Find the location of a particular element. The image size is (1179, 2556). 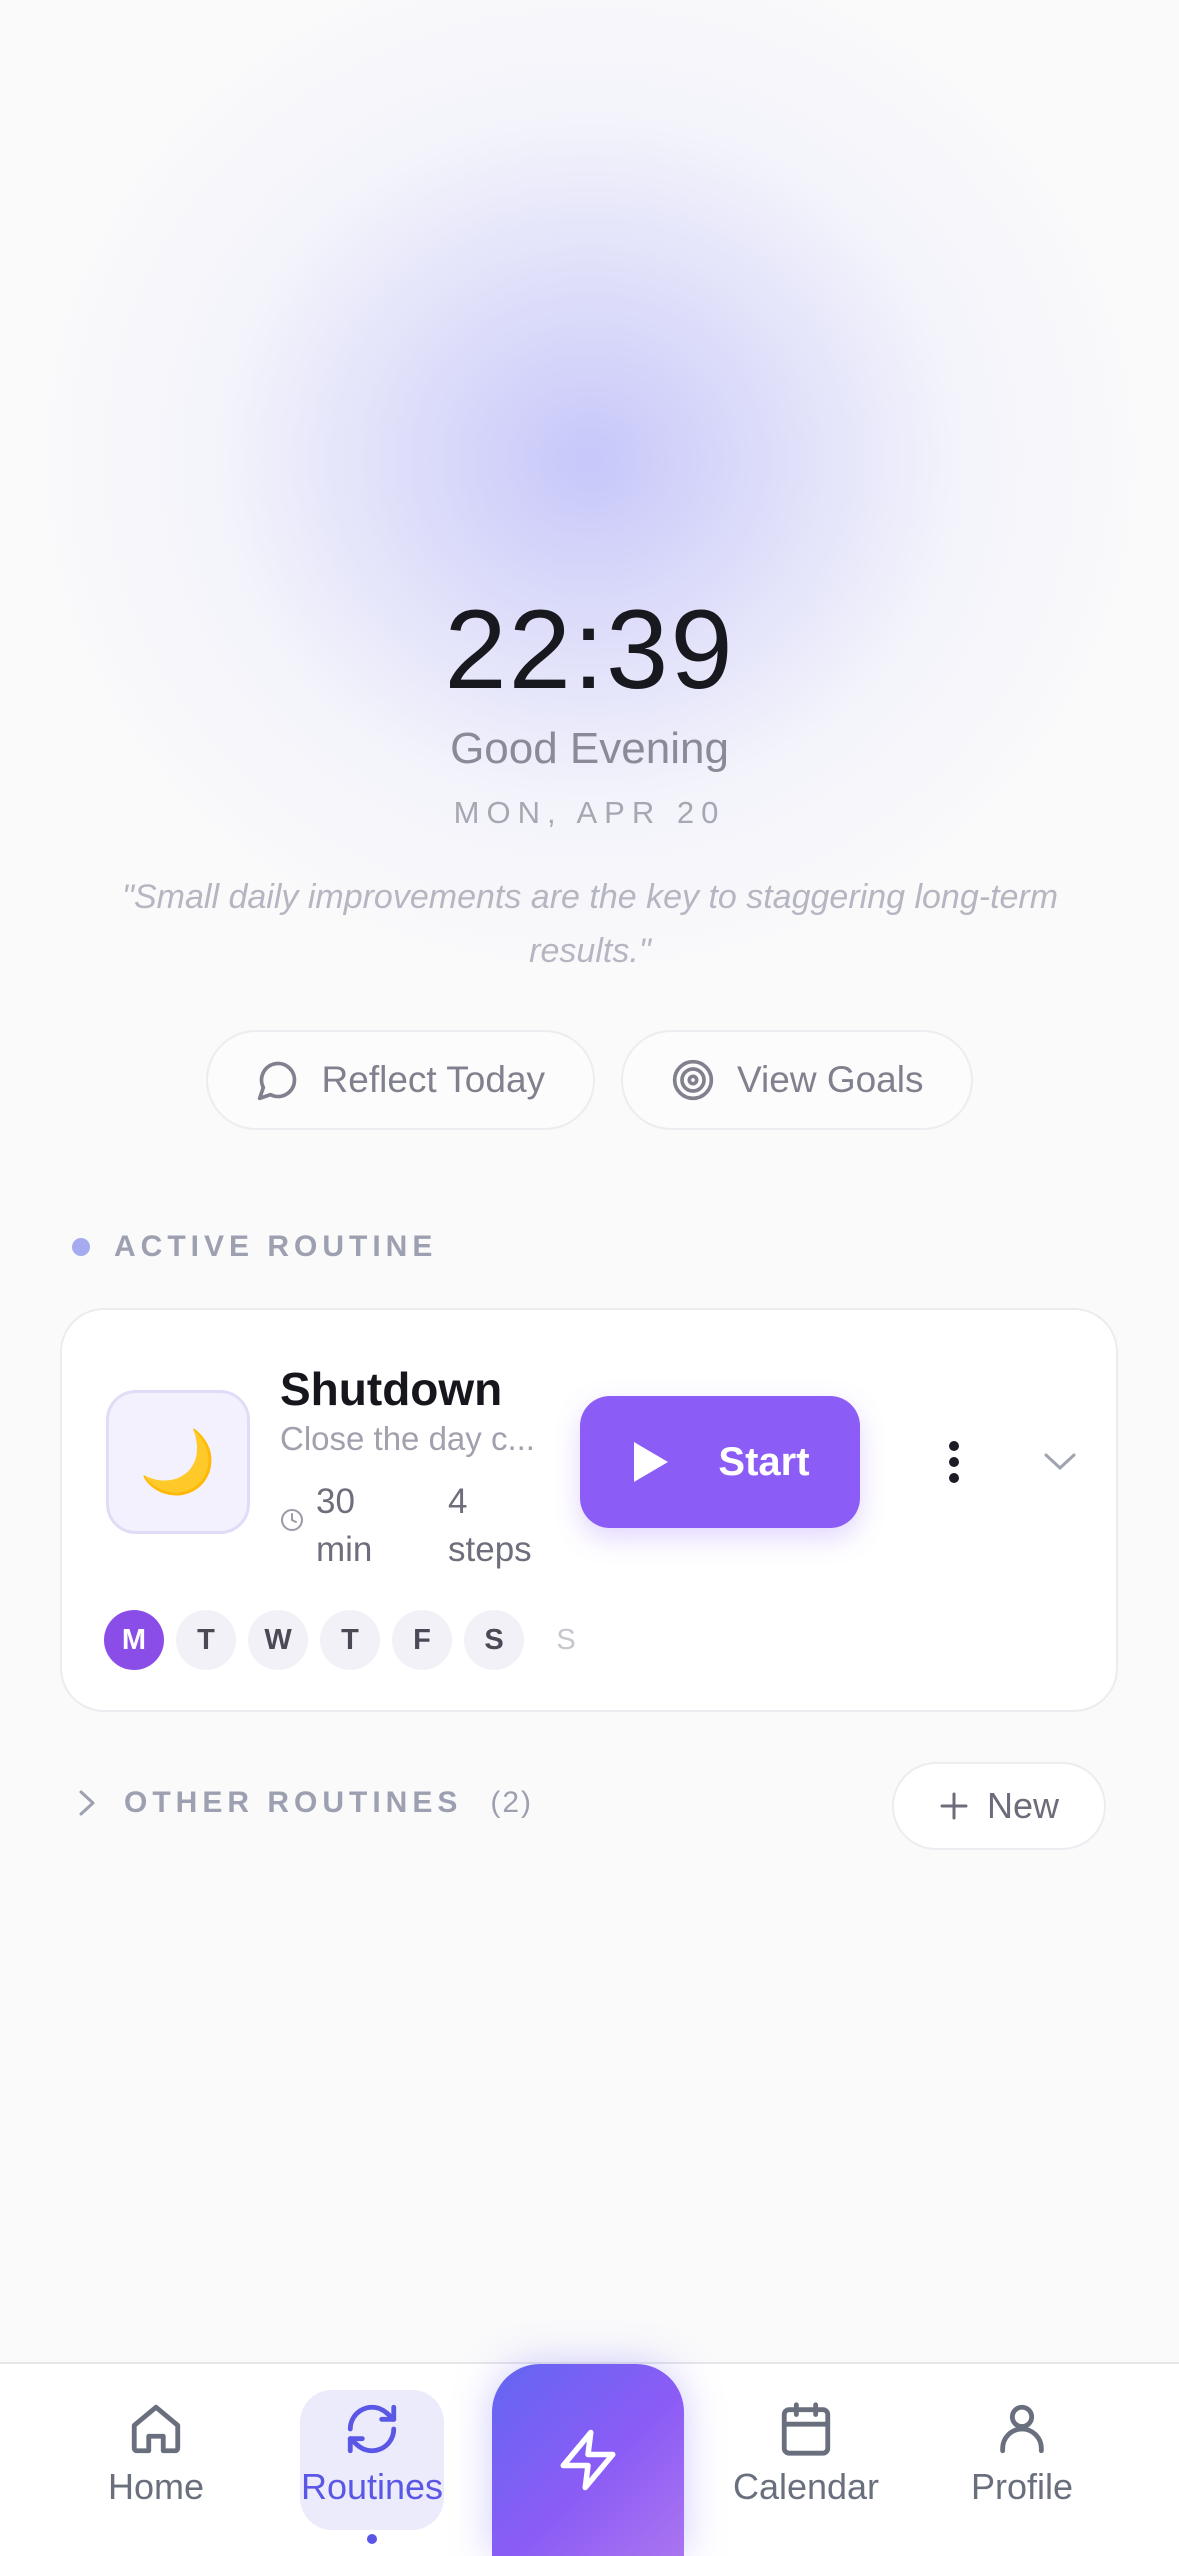

play-icon is located at coordinates (651, 1462).